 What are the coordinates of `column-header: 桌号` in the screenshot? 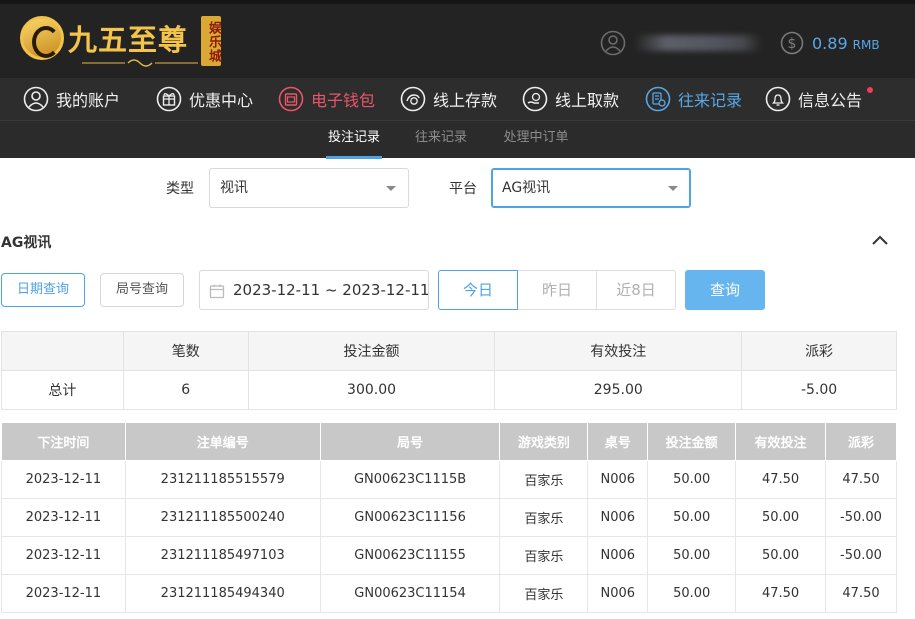 It's located at (618, 441).